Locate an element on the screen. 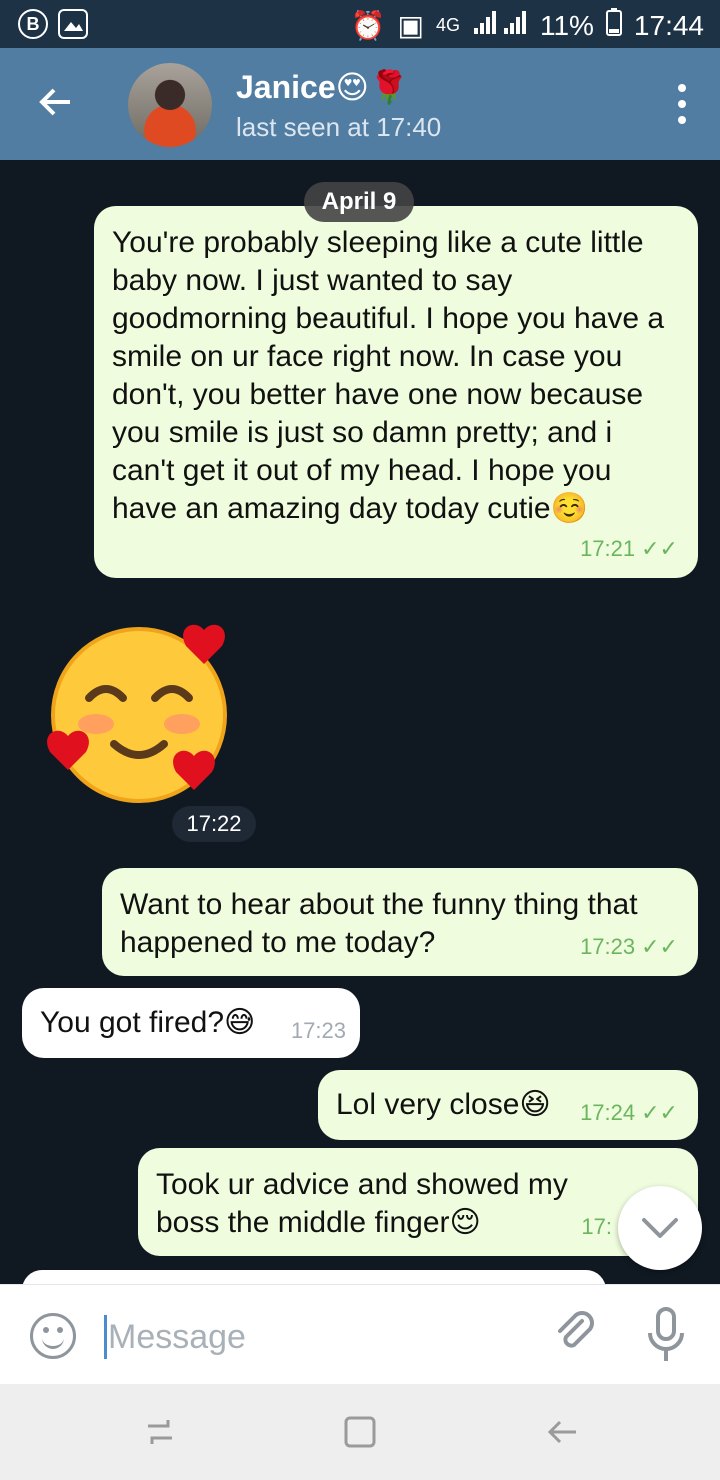  text-cursor is located at coordinates (105, 1337).